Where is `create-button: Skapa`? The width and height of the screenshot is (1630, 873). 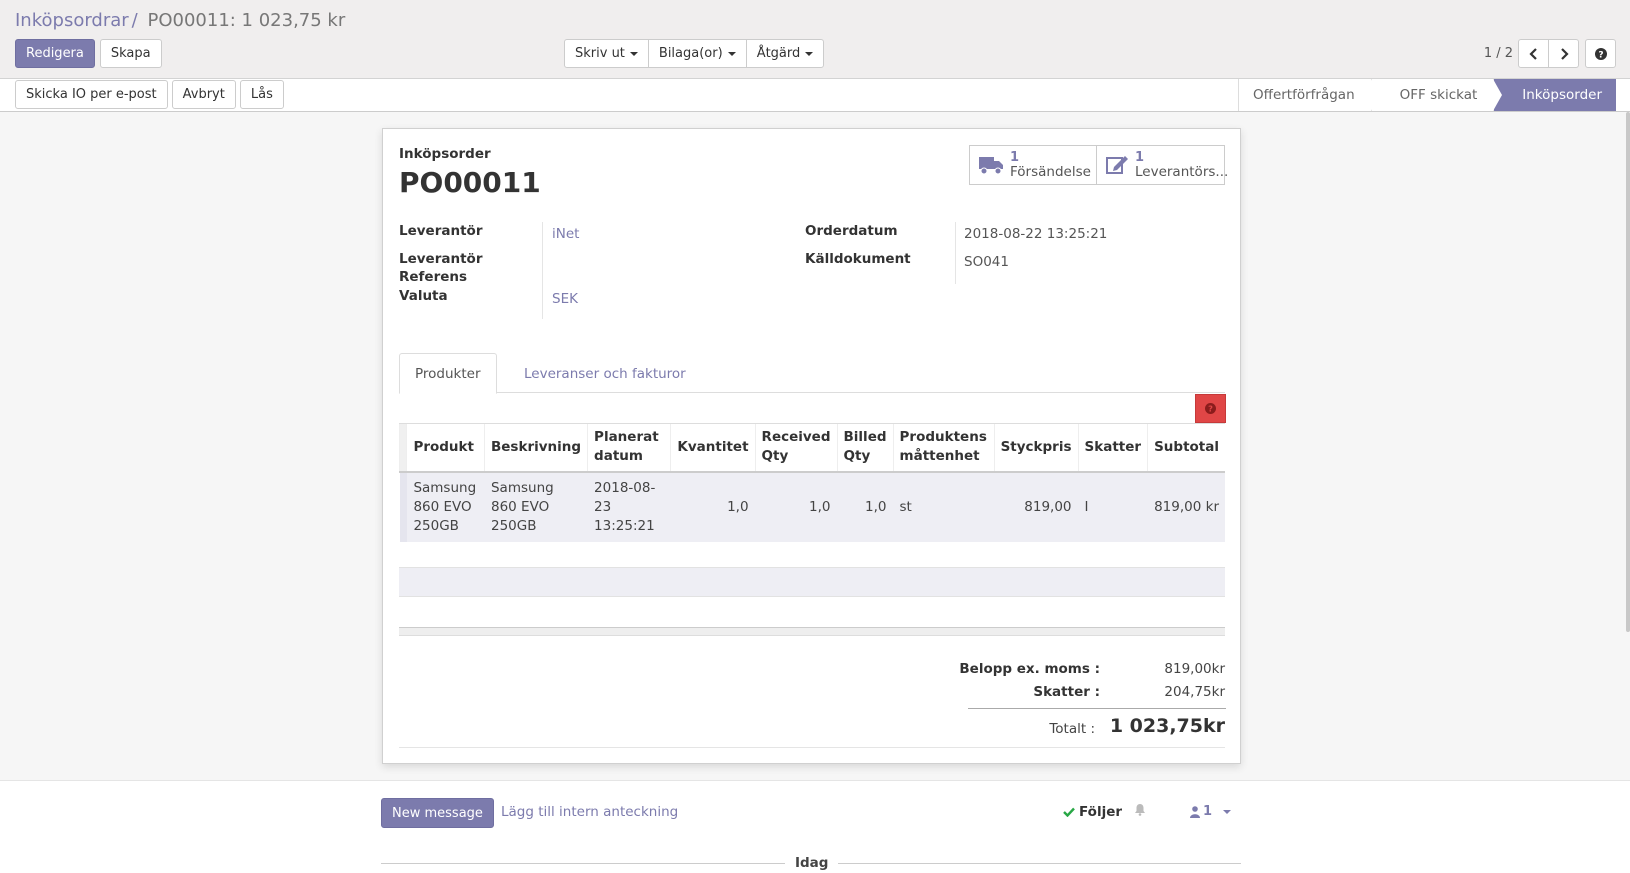
create-button: Skapa is located at coordinates (130, 53).